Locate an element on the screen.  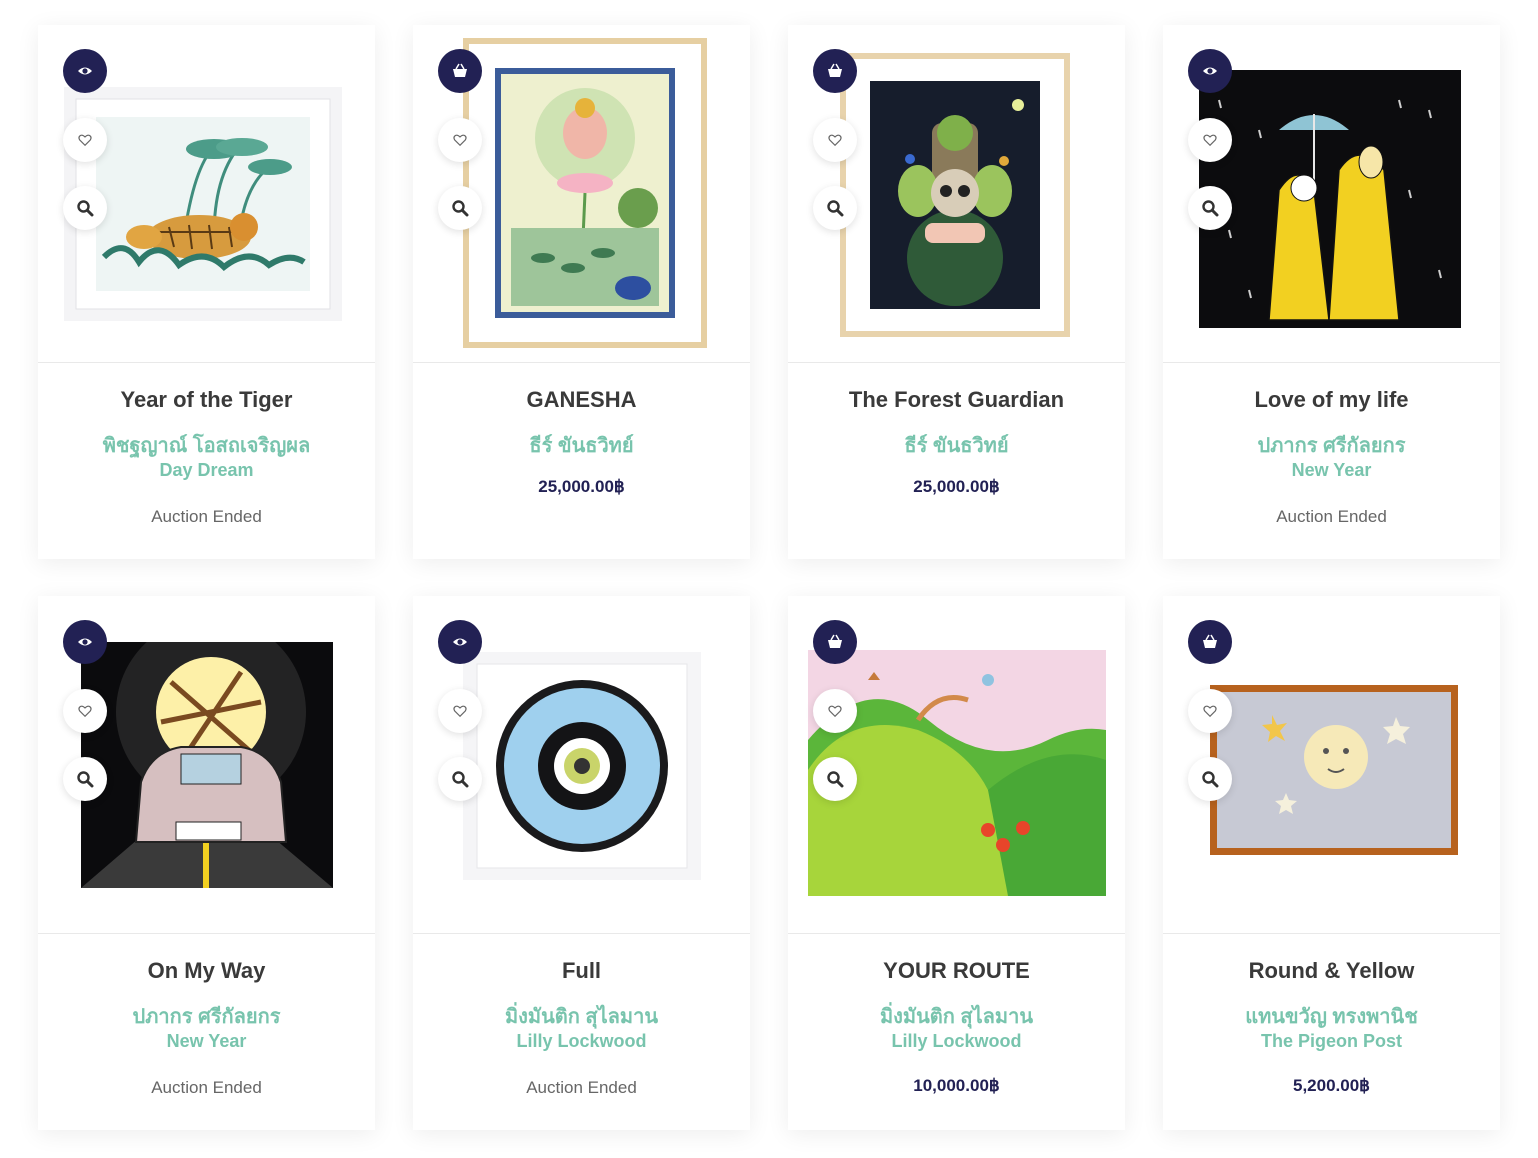
product-title: Full is located at coordinates (581, 971).